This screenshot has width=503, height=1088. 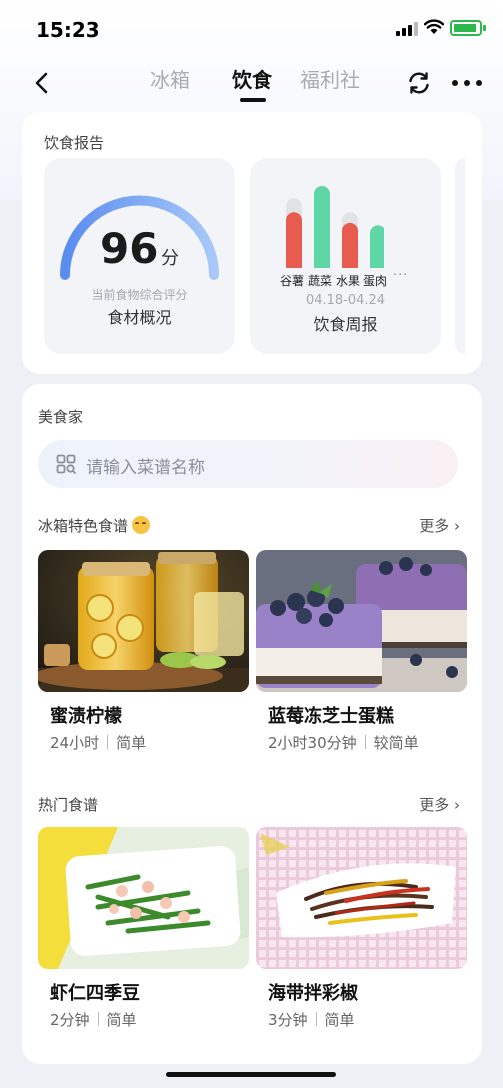 I want to click on ingredient-overview-label: 食材概况, so click(x=139, y=317).